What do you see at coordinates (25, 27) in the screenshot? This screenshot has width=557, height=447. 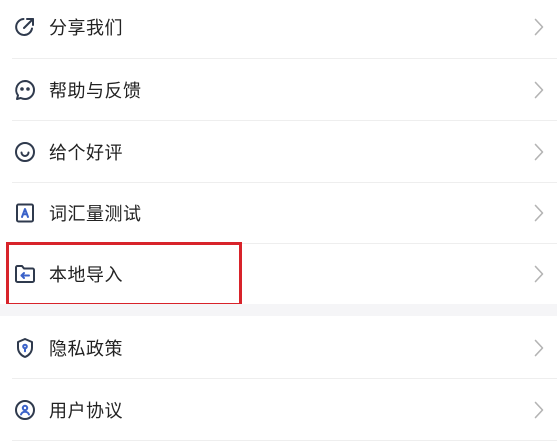 I see `share-icon` at bounding box center [25, 27].